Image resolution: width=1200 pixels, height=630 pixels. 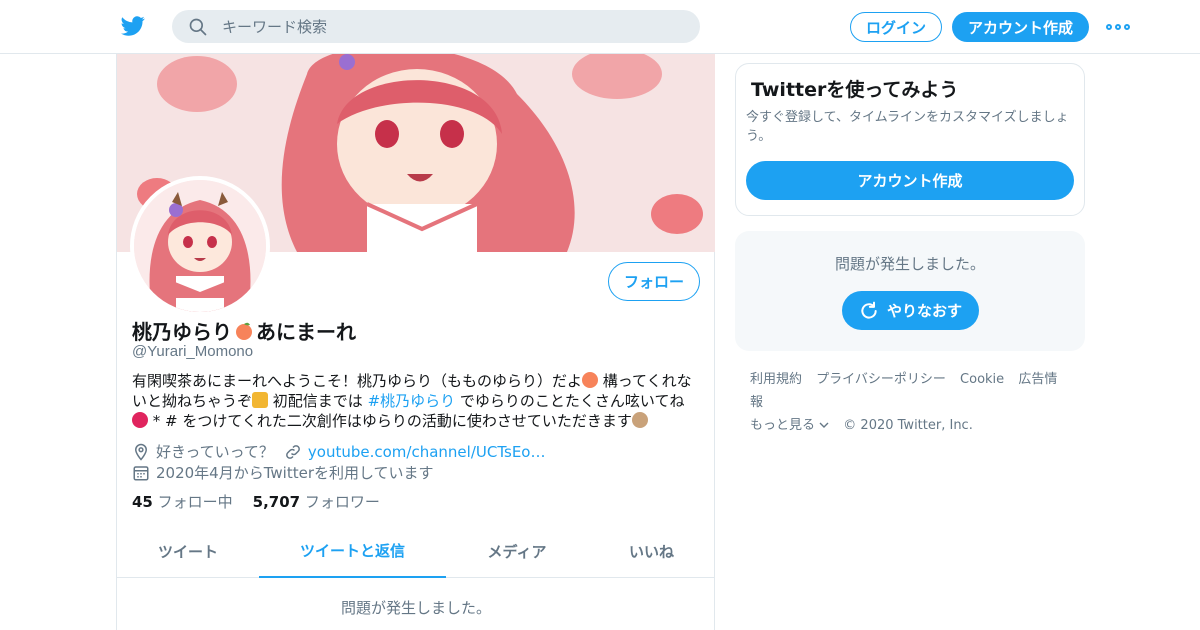 What do you see at coordinates (1020, 27) in the screenshot?
I see `signup-button: アカウント作成` at bounding box center [1020, 27].